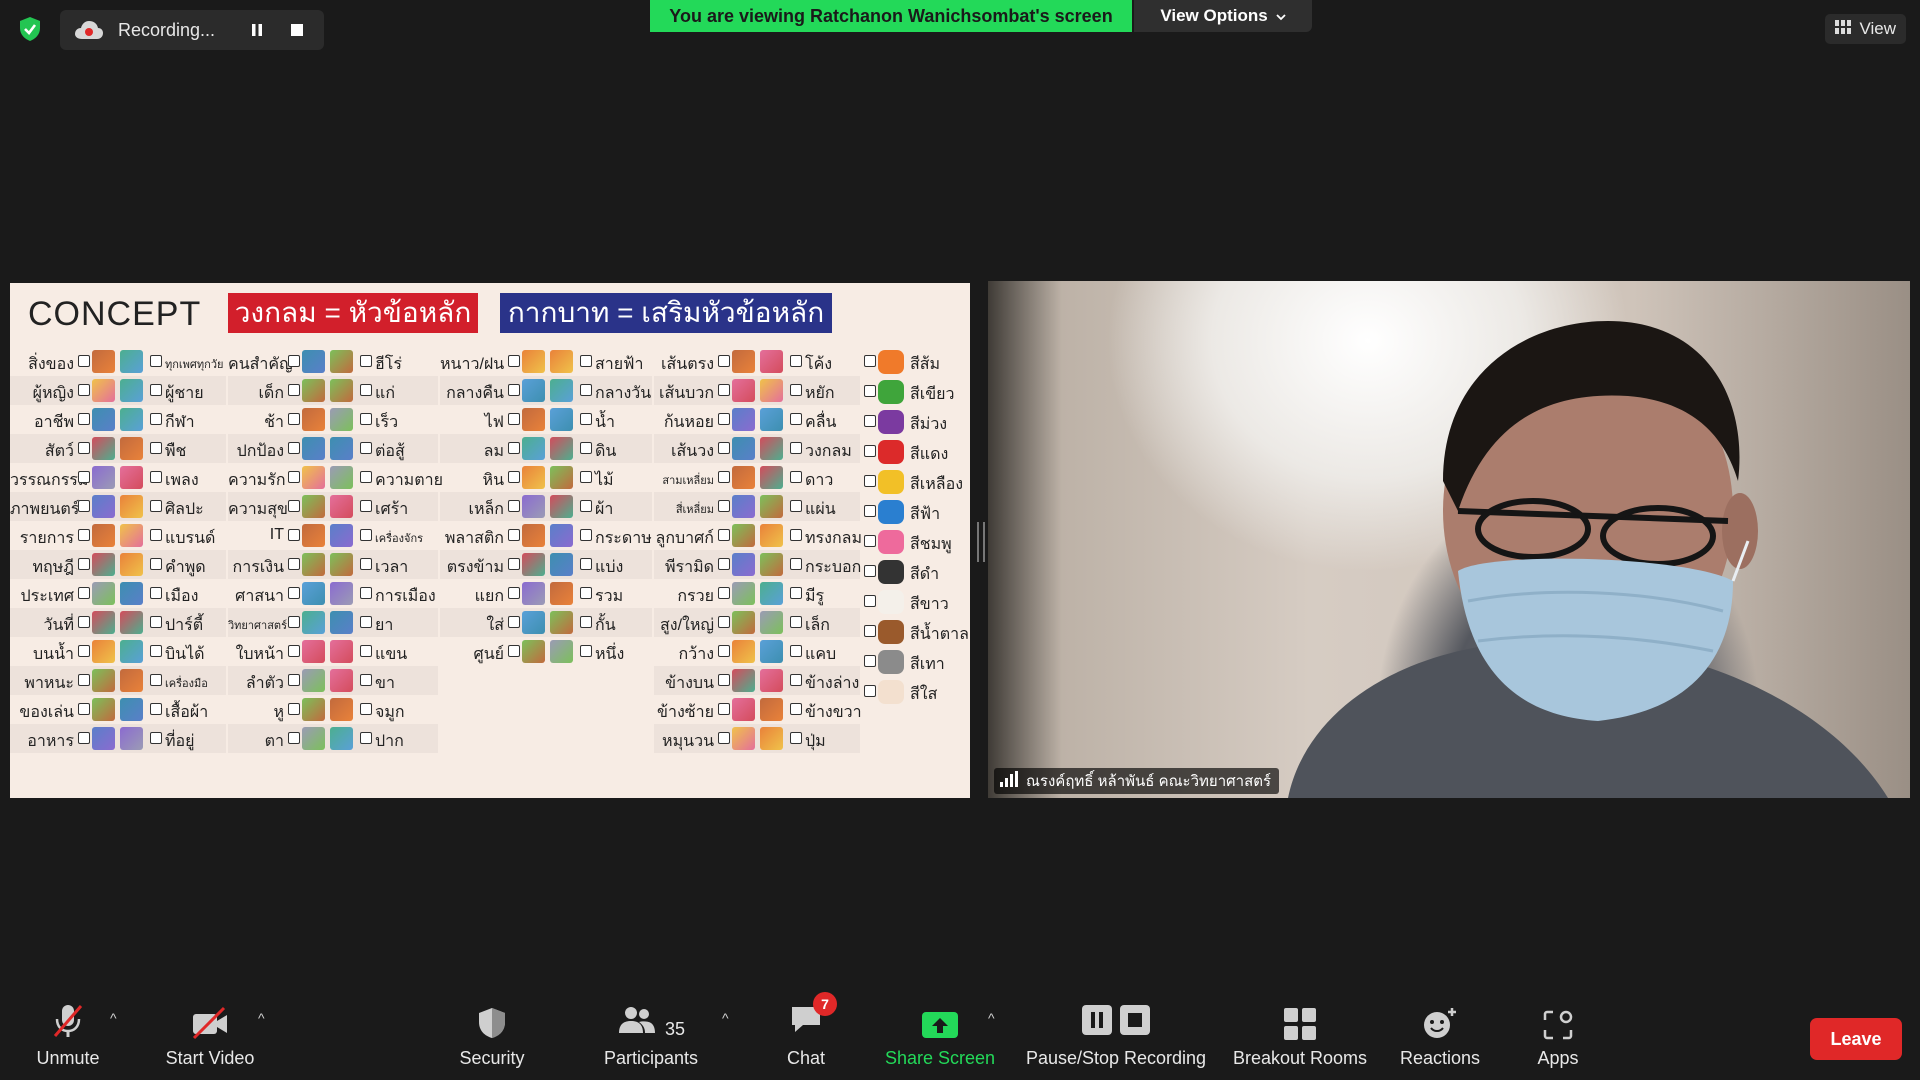  What do you see at coordinates (68, 1038) in the screenshot?
I see `unmute-button: Unmute` at bounding box center [68, 1038].